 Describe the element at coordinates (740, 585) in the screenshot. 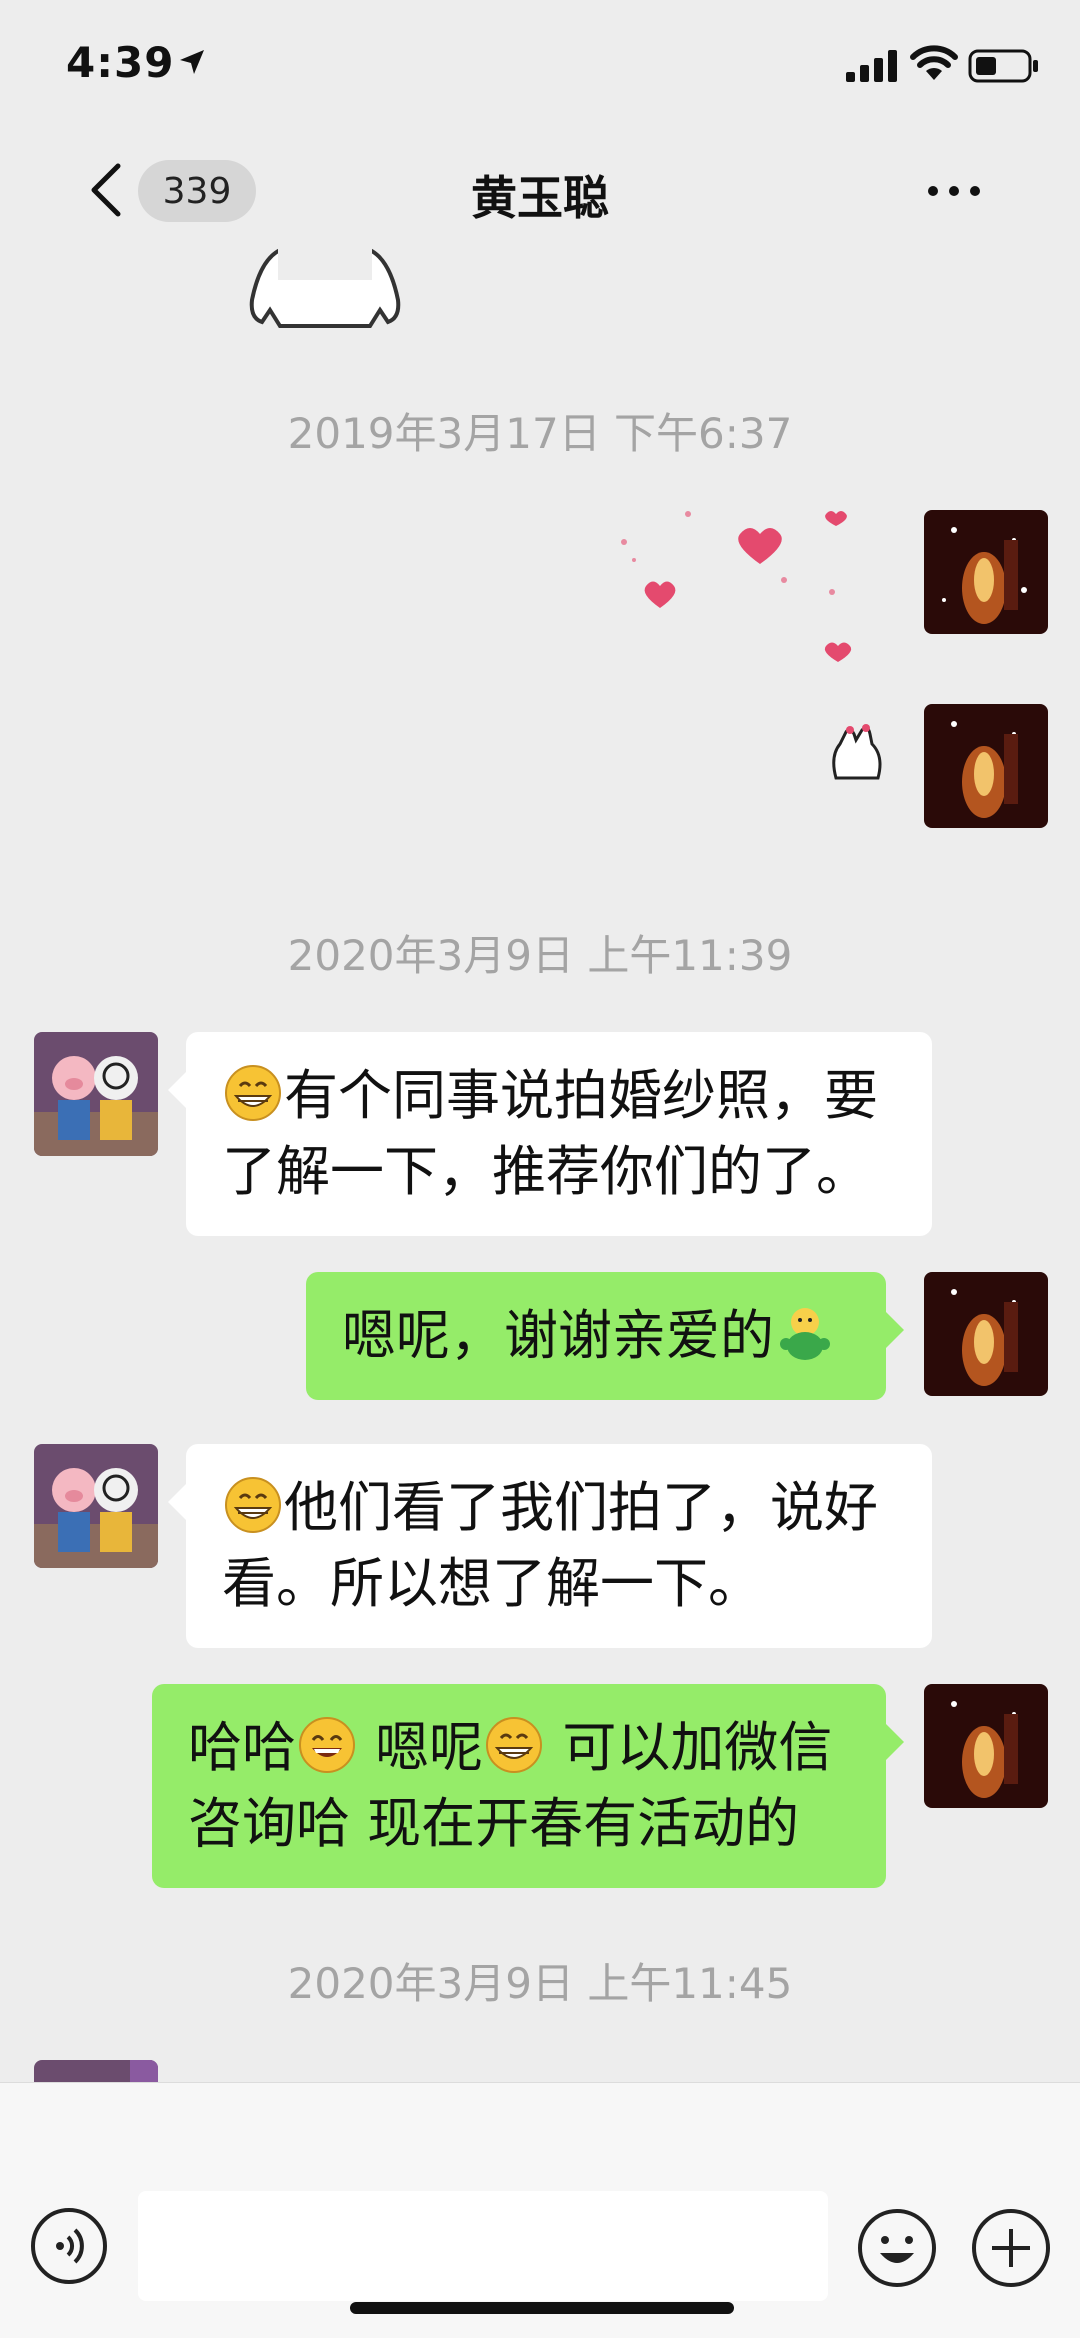

I see `hearts-sticker` at that location.